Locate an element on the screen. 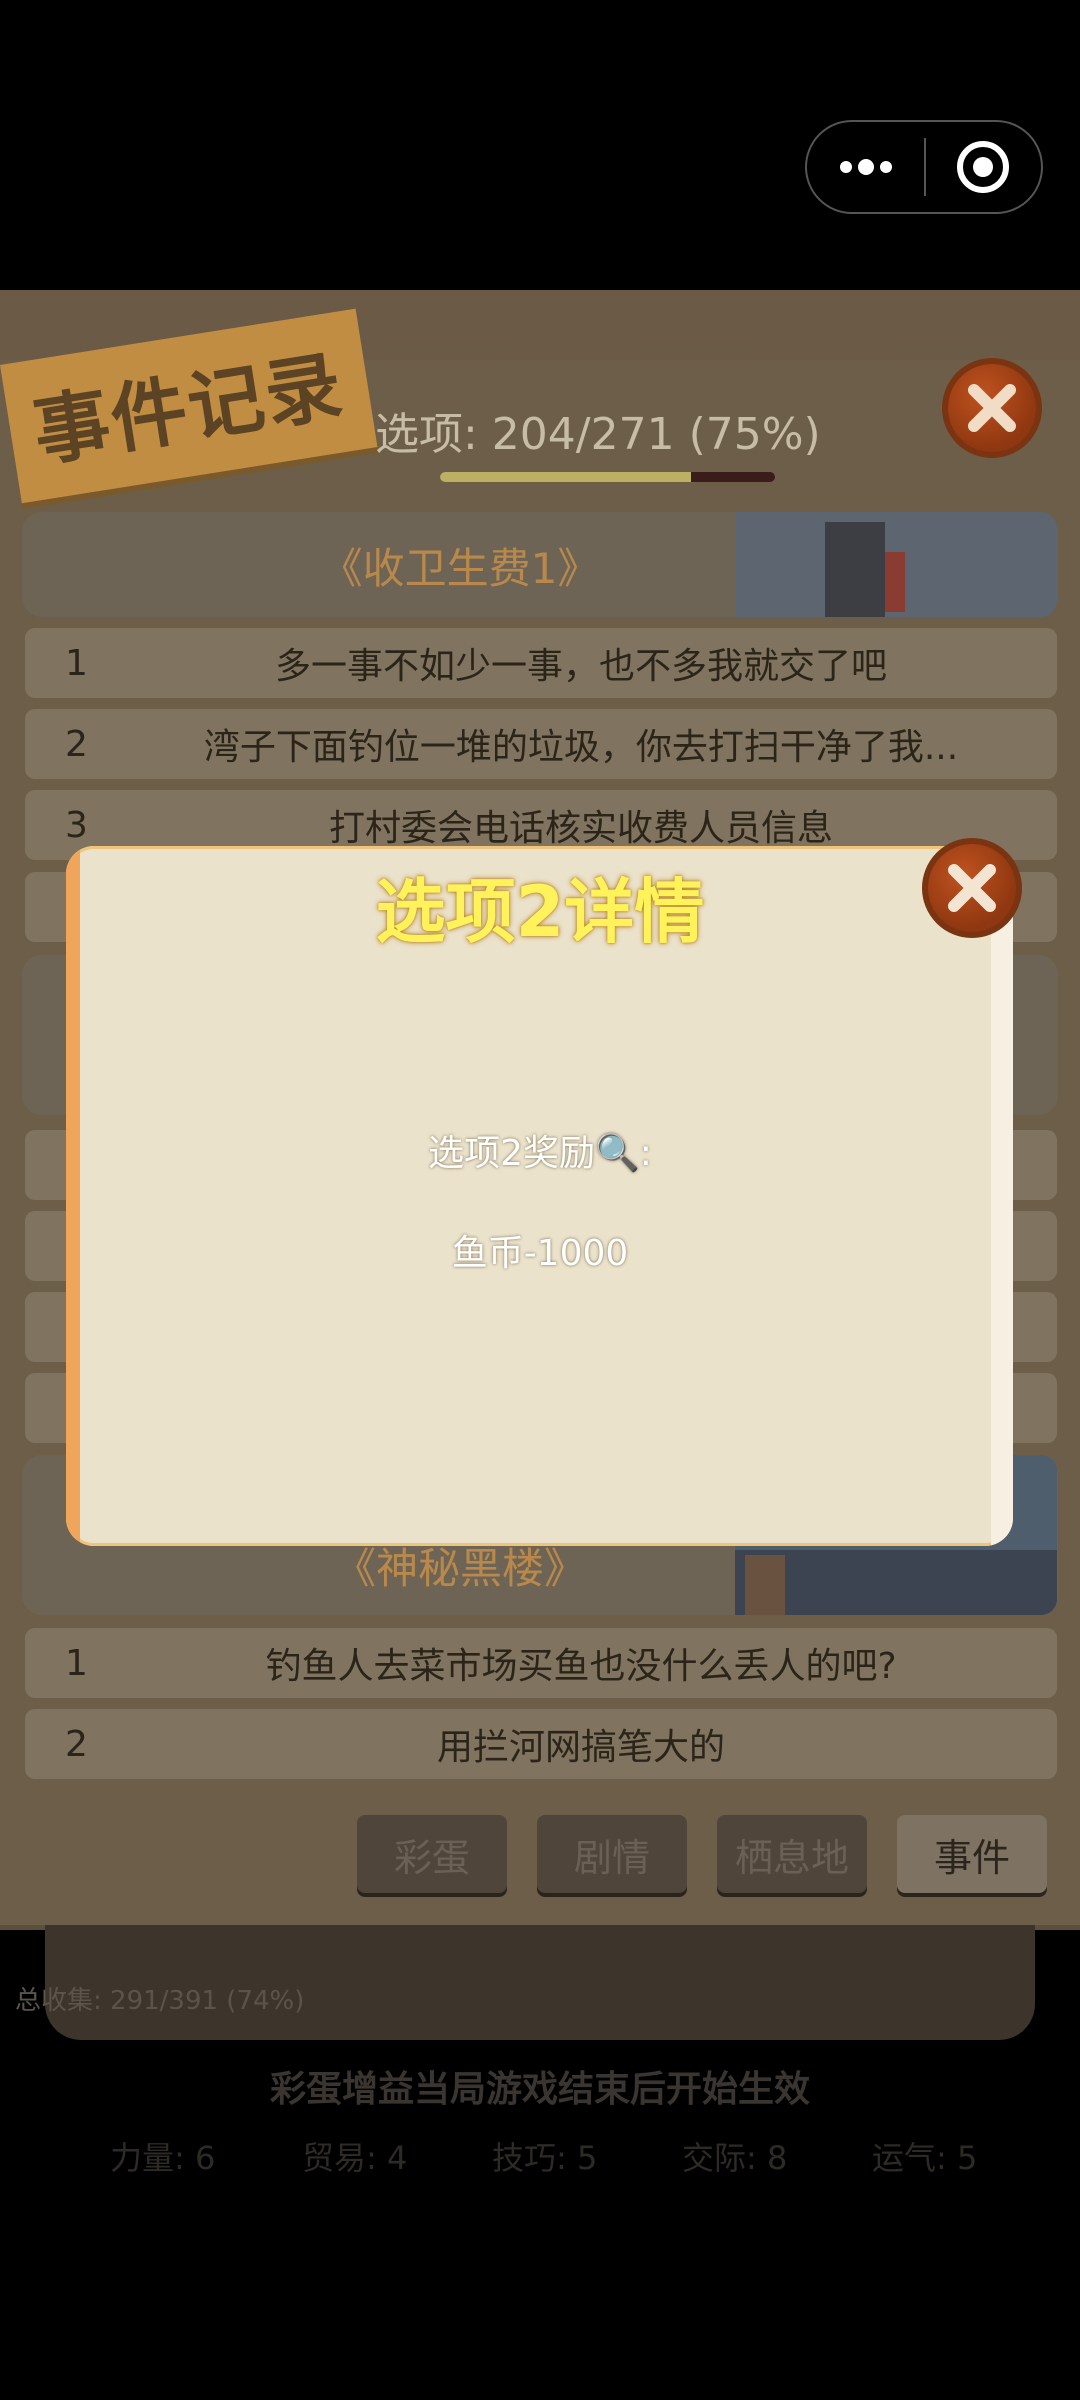  total-collection: 总收集: 291/391 (74%) is located at coordinates (160, 2001).